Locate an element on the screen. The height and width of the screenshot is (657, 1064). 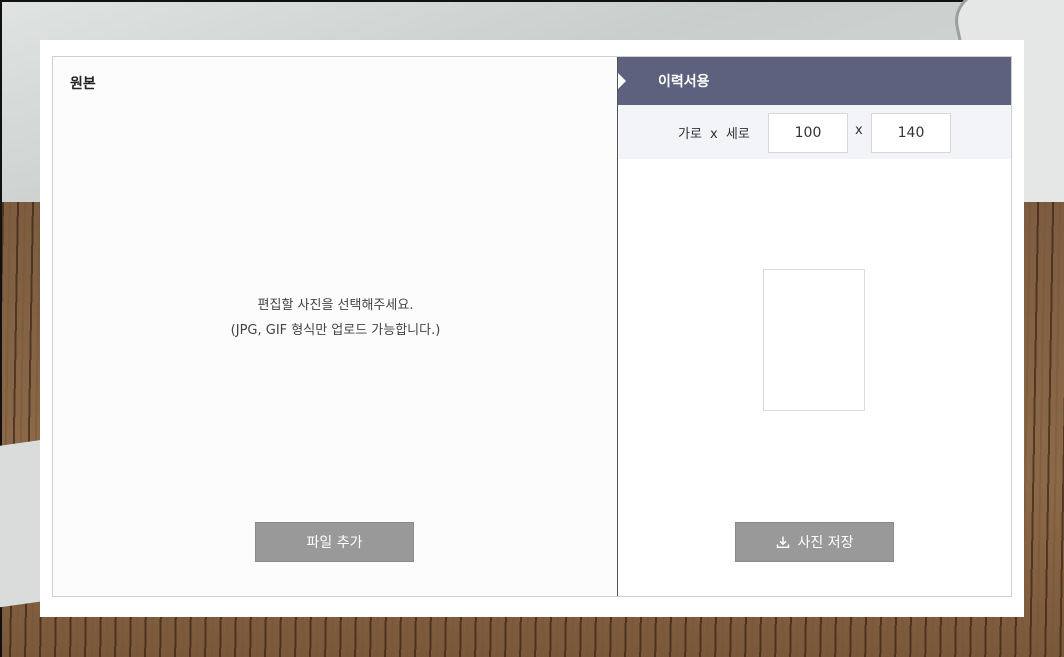
photo-preview is located at coordinates (814, 340).